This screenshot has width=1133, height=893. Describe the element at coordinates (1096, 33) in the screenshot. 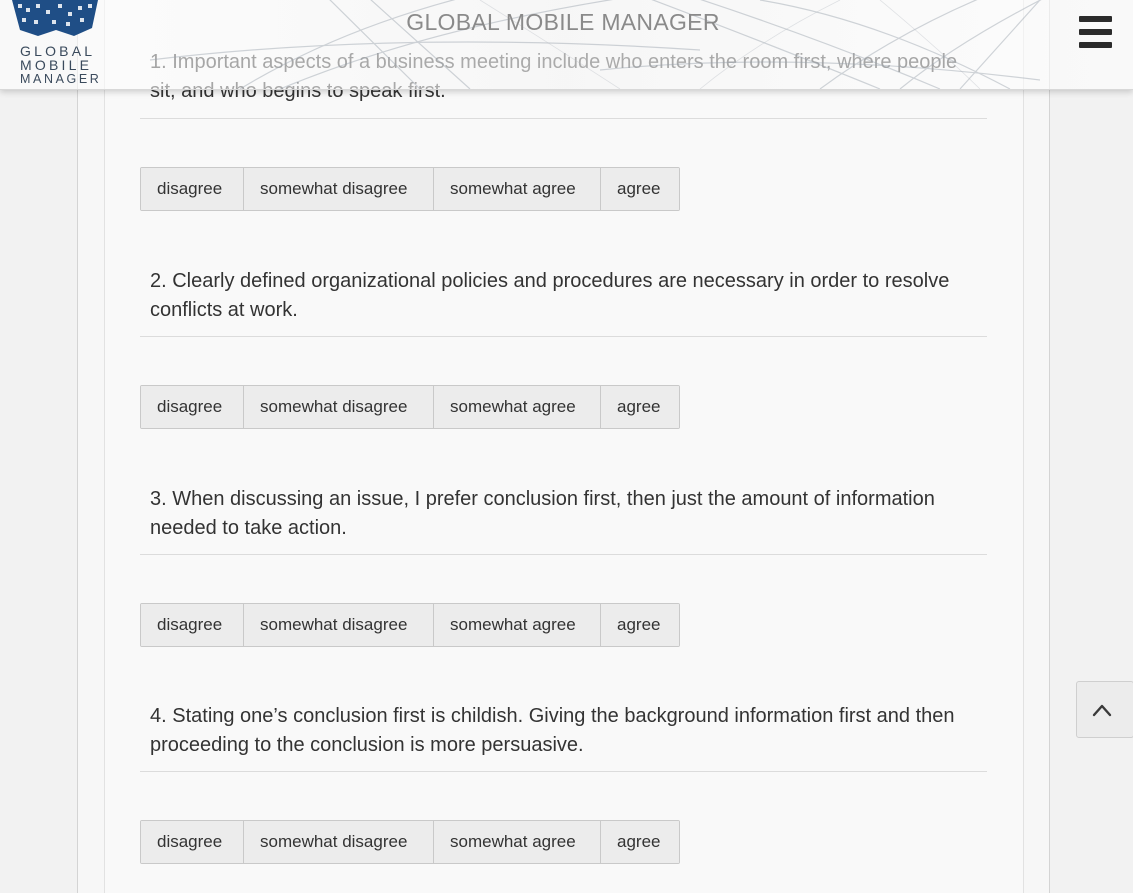

I see `hamburger-menu-icon` at that location.